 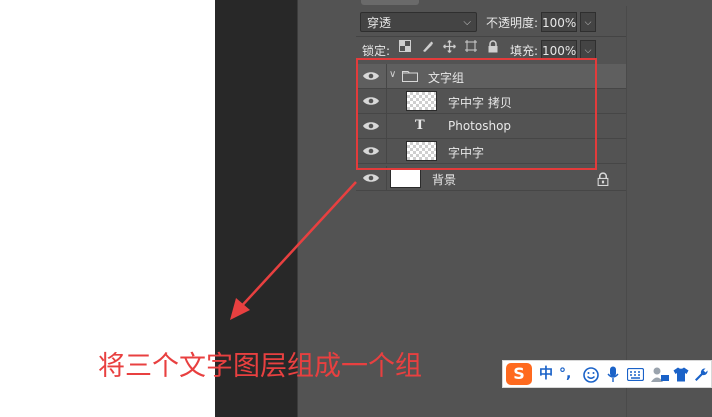 I want to click on lock-transparent-pixels-icon, so click(x=405, y=48).